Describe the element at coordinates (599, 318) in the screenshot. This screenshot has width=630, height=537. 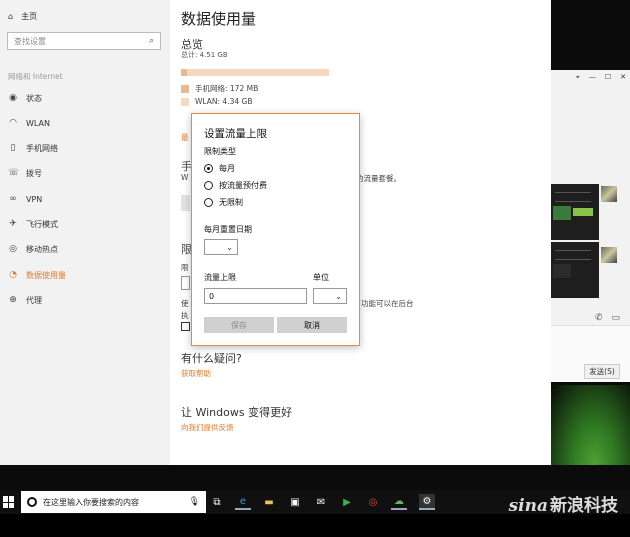
I see `phone-icon: ✆` at that location.